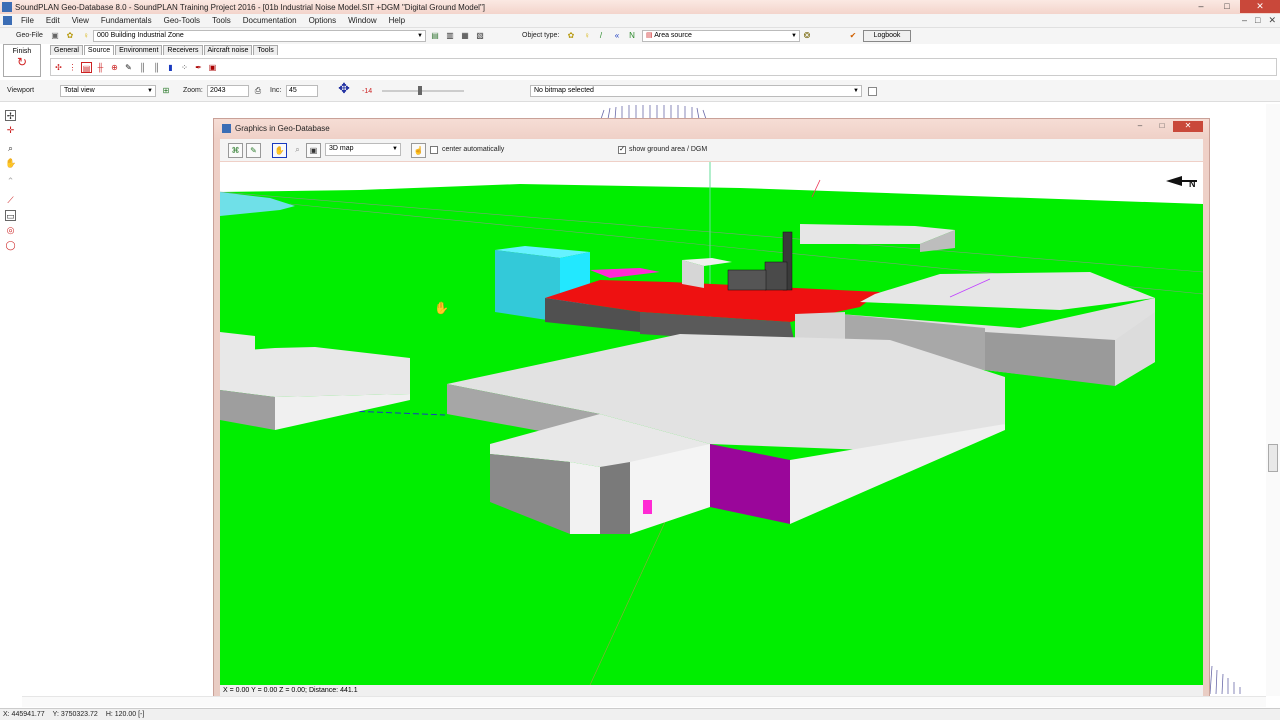 The image size is (1280, 720). I want to click on gear-icon: ✿, so click(571, 36).